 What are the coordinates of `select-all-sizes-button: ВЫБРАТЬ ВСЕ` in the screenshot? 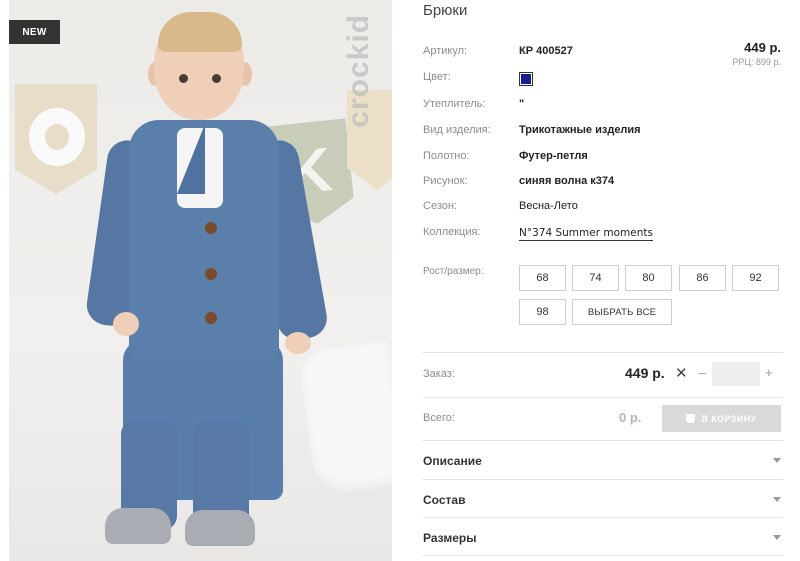 It's located at (622, 312).